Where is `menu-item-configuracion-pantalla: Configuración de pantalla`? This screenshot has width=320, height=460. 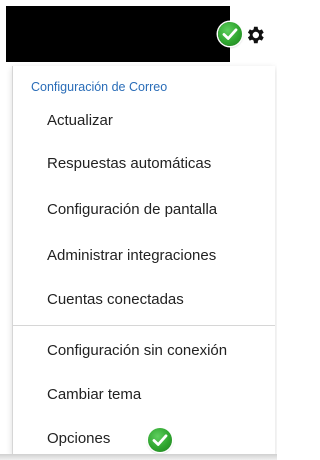
menu-item-configuracion-pantalla: Configuración de pantalla is located at coordinates (132, 209).